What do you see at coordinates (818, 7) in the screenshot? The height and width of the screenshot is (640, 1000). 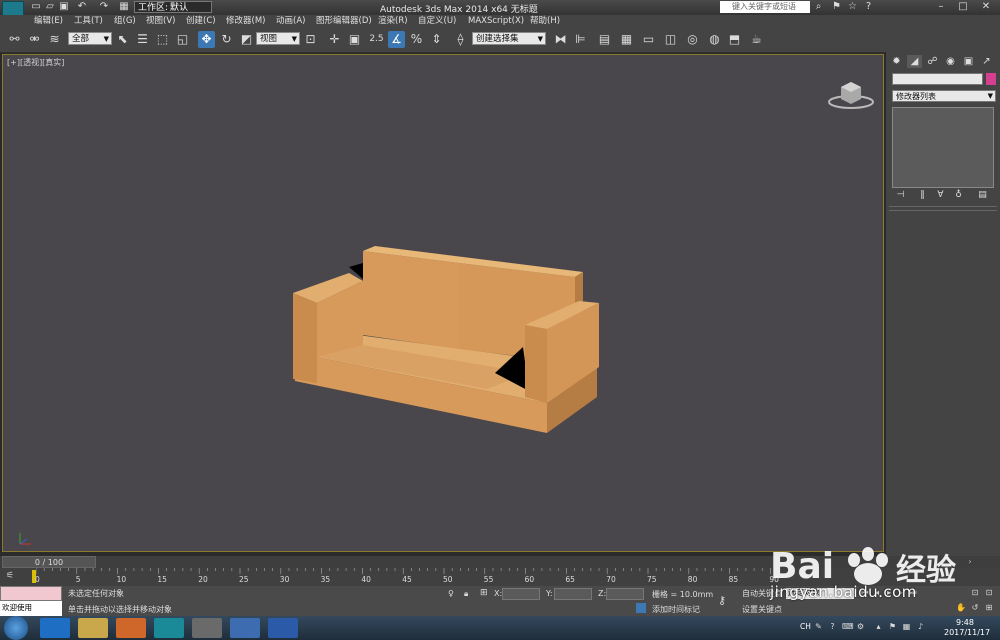 I see `search-icon: ⌕` at bounding box center [818, 7].